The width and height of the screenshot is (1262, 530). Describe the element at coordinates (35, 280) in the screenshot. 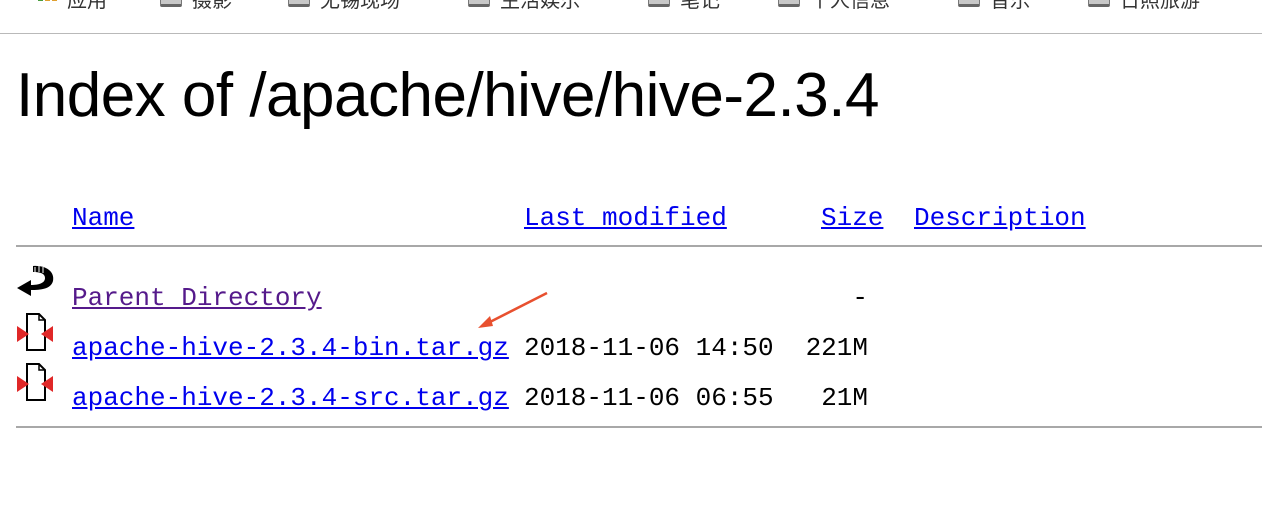

I see `back-arrow-icon` at that location.